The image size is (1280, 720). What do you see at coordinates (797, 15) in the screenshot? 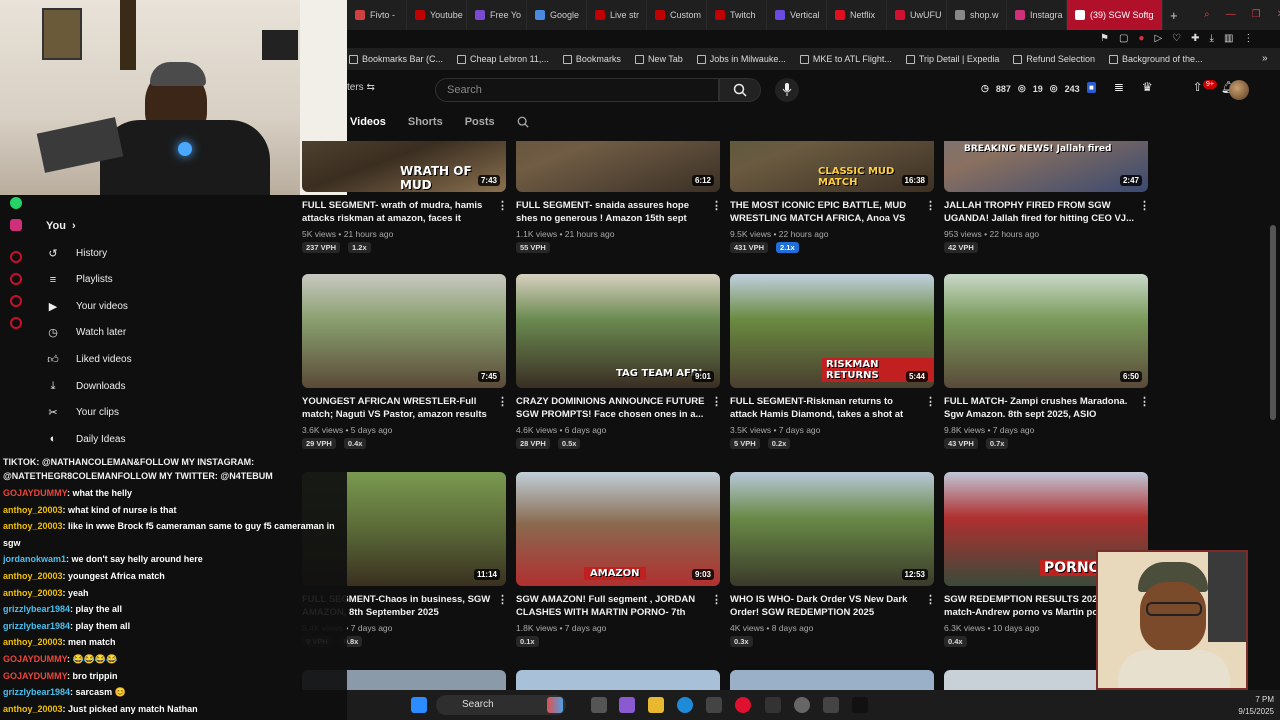
I see `browser-tab: Vertical` at bounding box center [797, 15].